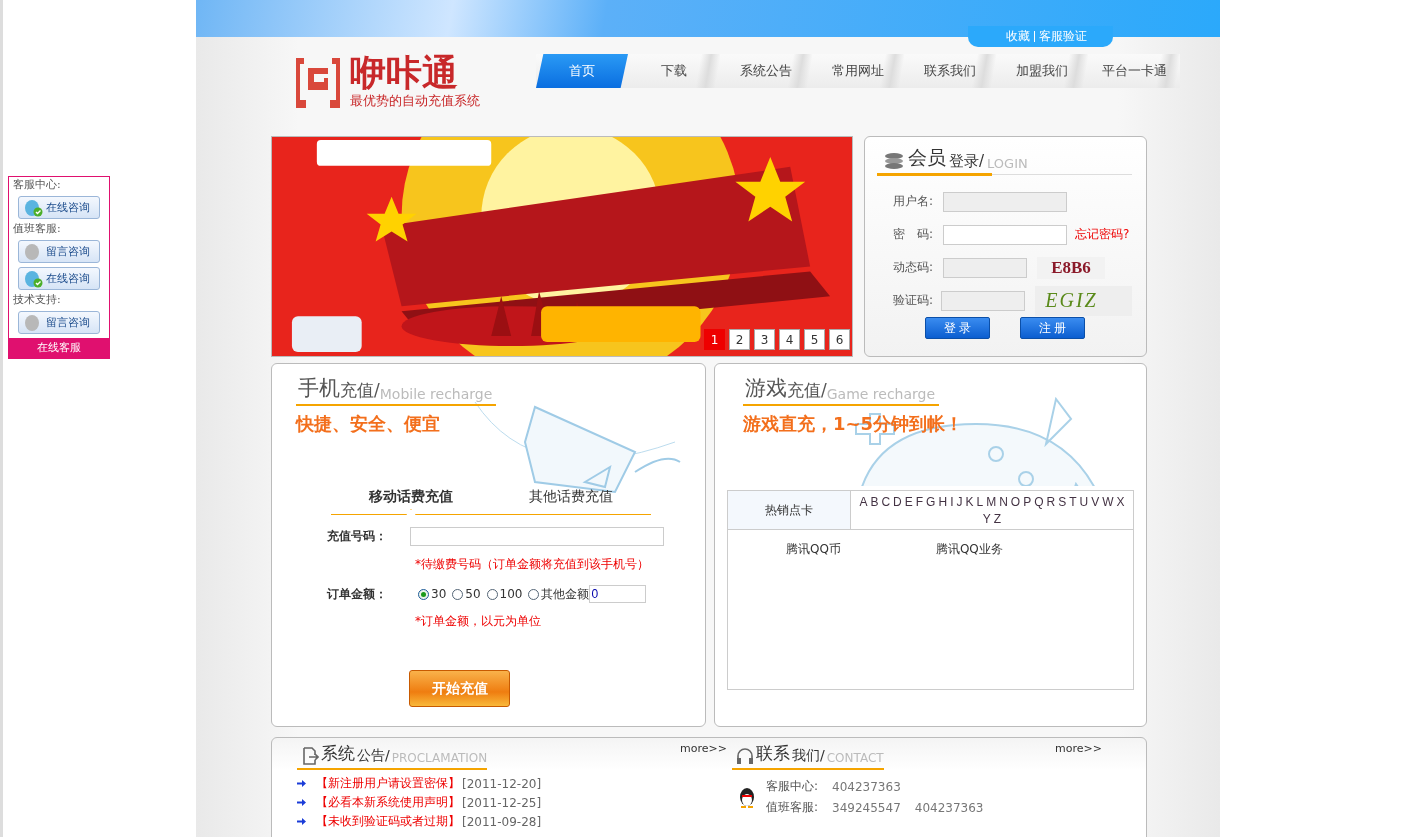 The image size is (1420, 837). What do you see at coordinates (1095, 503) in the screenshot?
I see `letter-link: V` at bounding box center [1095, 503].